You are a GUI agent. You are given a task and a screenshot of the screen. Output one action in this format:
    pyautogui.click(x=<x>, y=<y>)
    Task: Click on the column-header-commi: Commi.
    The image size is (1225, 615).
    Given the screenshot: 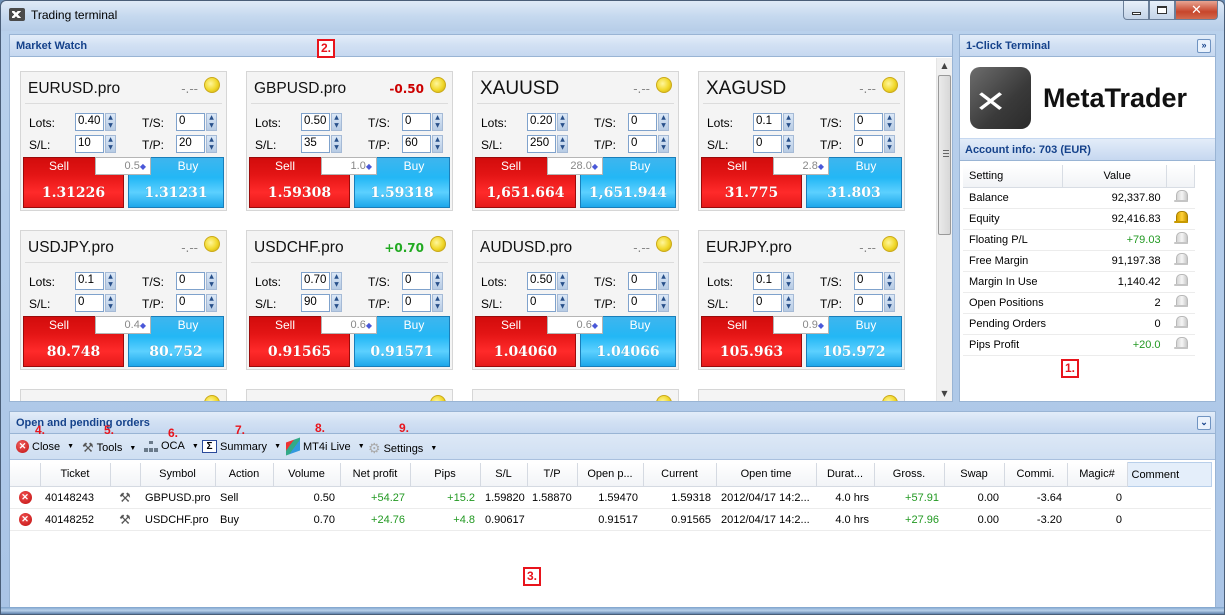 What is the action you would take?
    pyautogui.click(x=1036, y=474)
    